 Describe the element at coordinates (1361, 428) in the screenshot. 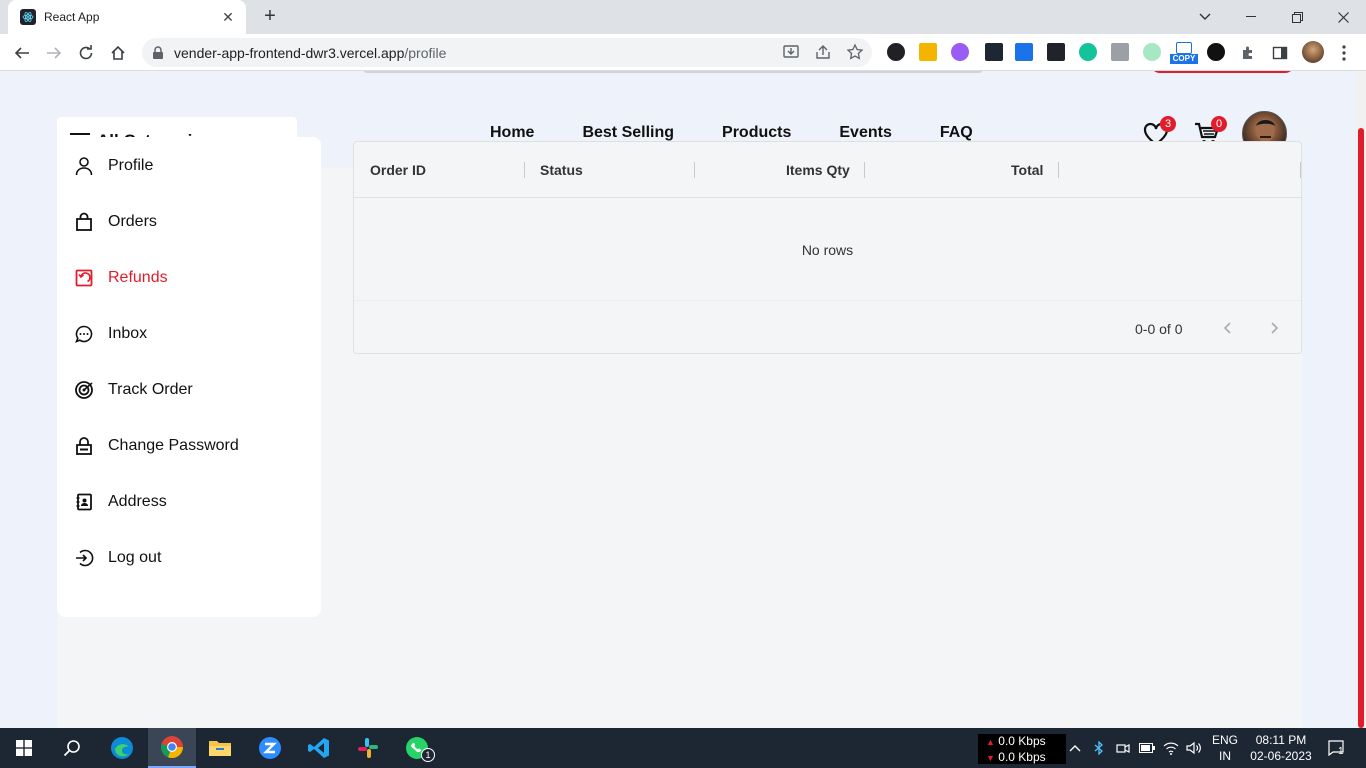

I see `scrollbar-thumb` at that location.